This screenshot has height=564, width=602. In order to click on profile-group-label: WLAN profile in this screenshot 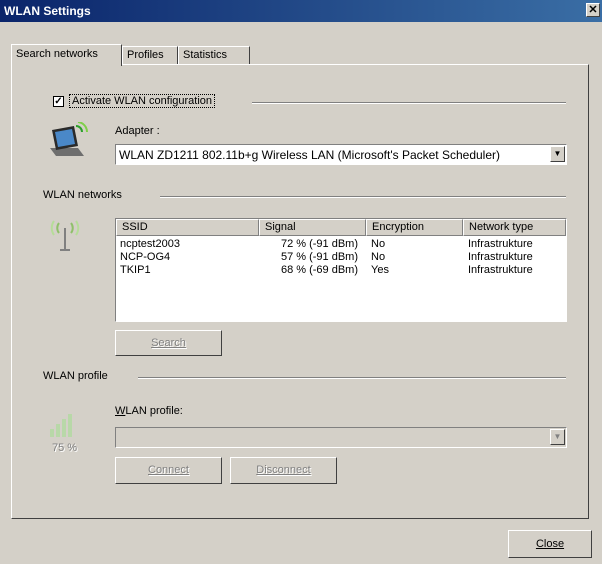, I will do `click(75, 376)`.